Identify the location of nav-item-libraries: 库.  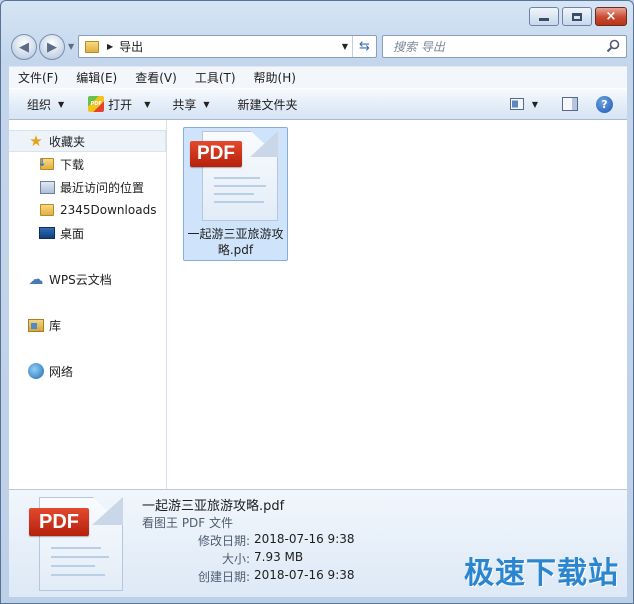
(35, 325).